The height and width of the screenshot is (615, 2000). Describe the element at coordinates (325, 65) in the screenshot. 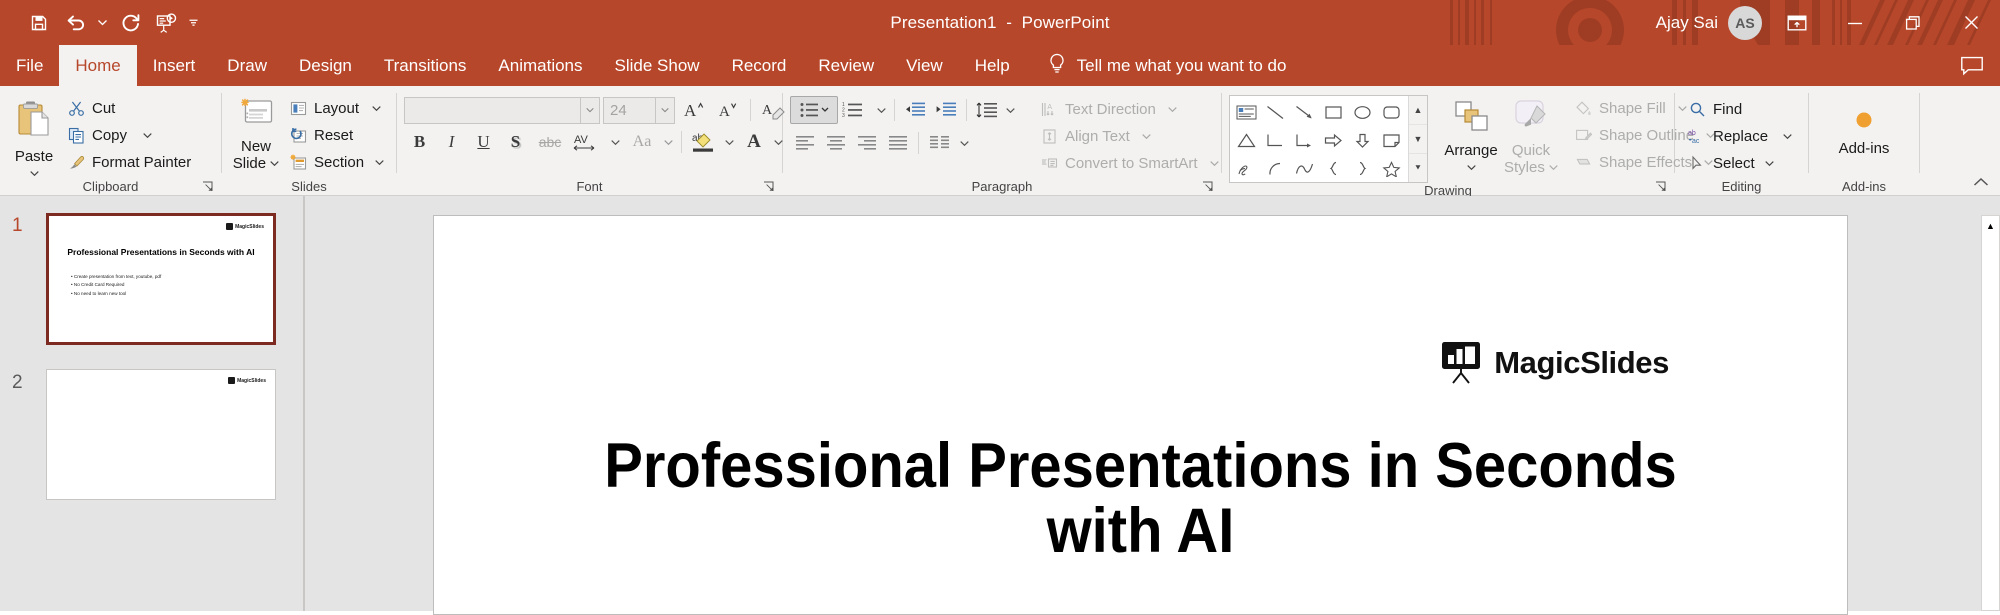

I see `tab-design: Design` at that location.